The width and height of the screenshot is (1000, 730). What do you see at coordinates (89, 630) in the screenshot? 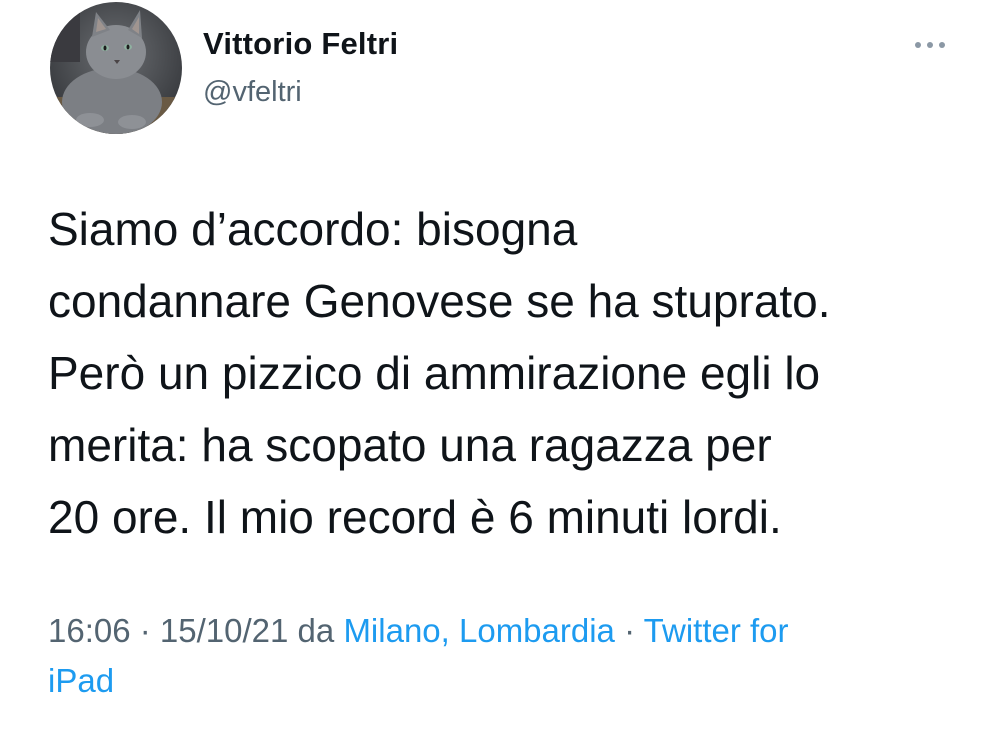
I see `tweet-time: 16:06` at bounding box center [89, 630].